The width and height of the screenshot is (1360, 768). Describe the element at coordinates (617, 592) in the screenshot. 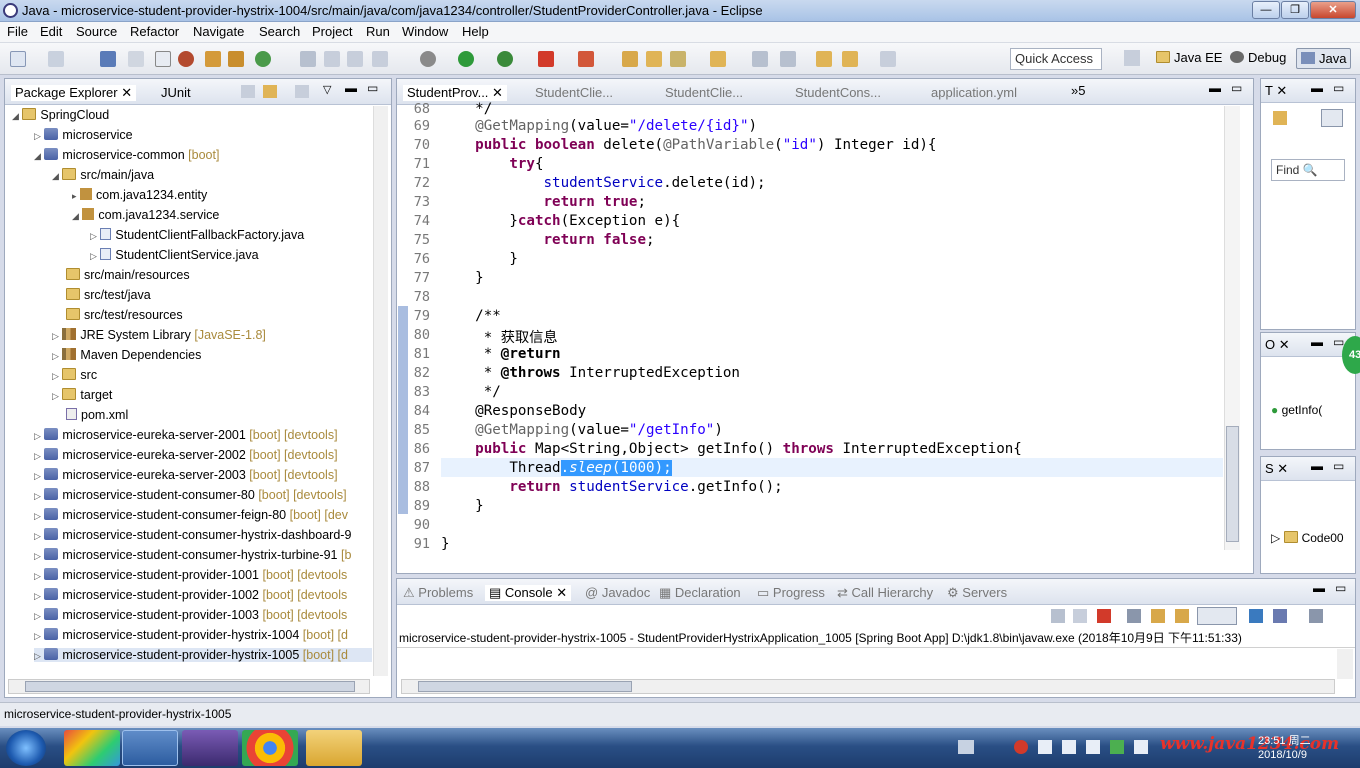

I see `tab-javadoc: @ Javadoc` at that location.